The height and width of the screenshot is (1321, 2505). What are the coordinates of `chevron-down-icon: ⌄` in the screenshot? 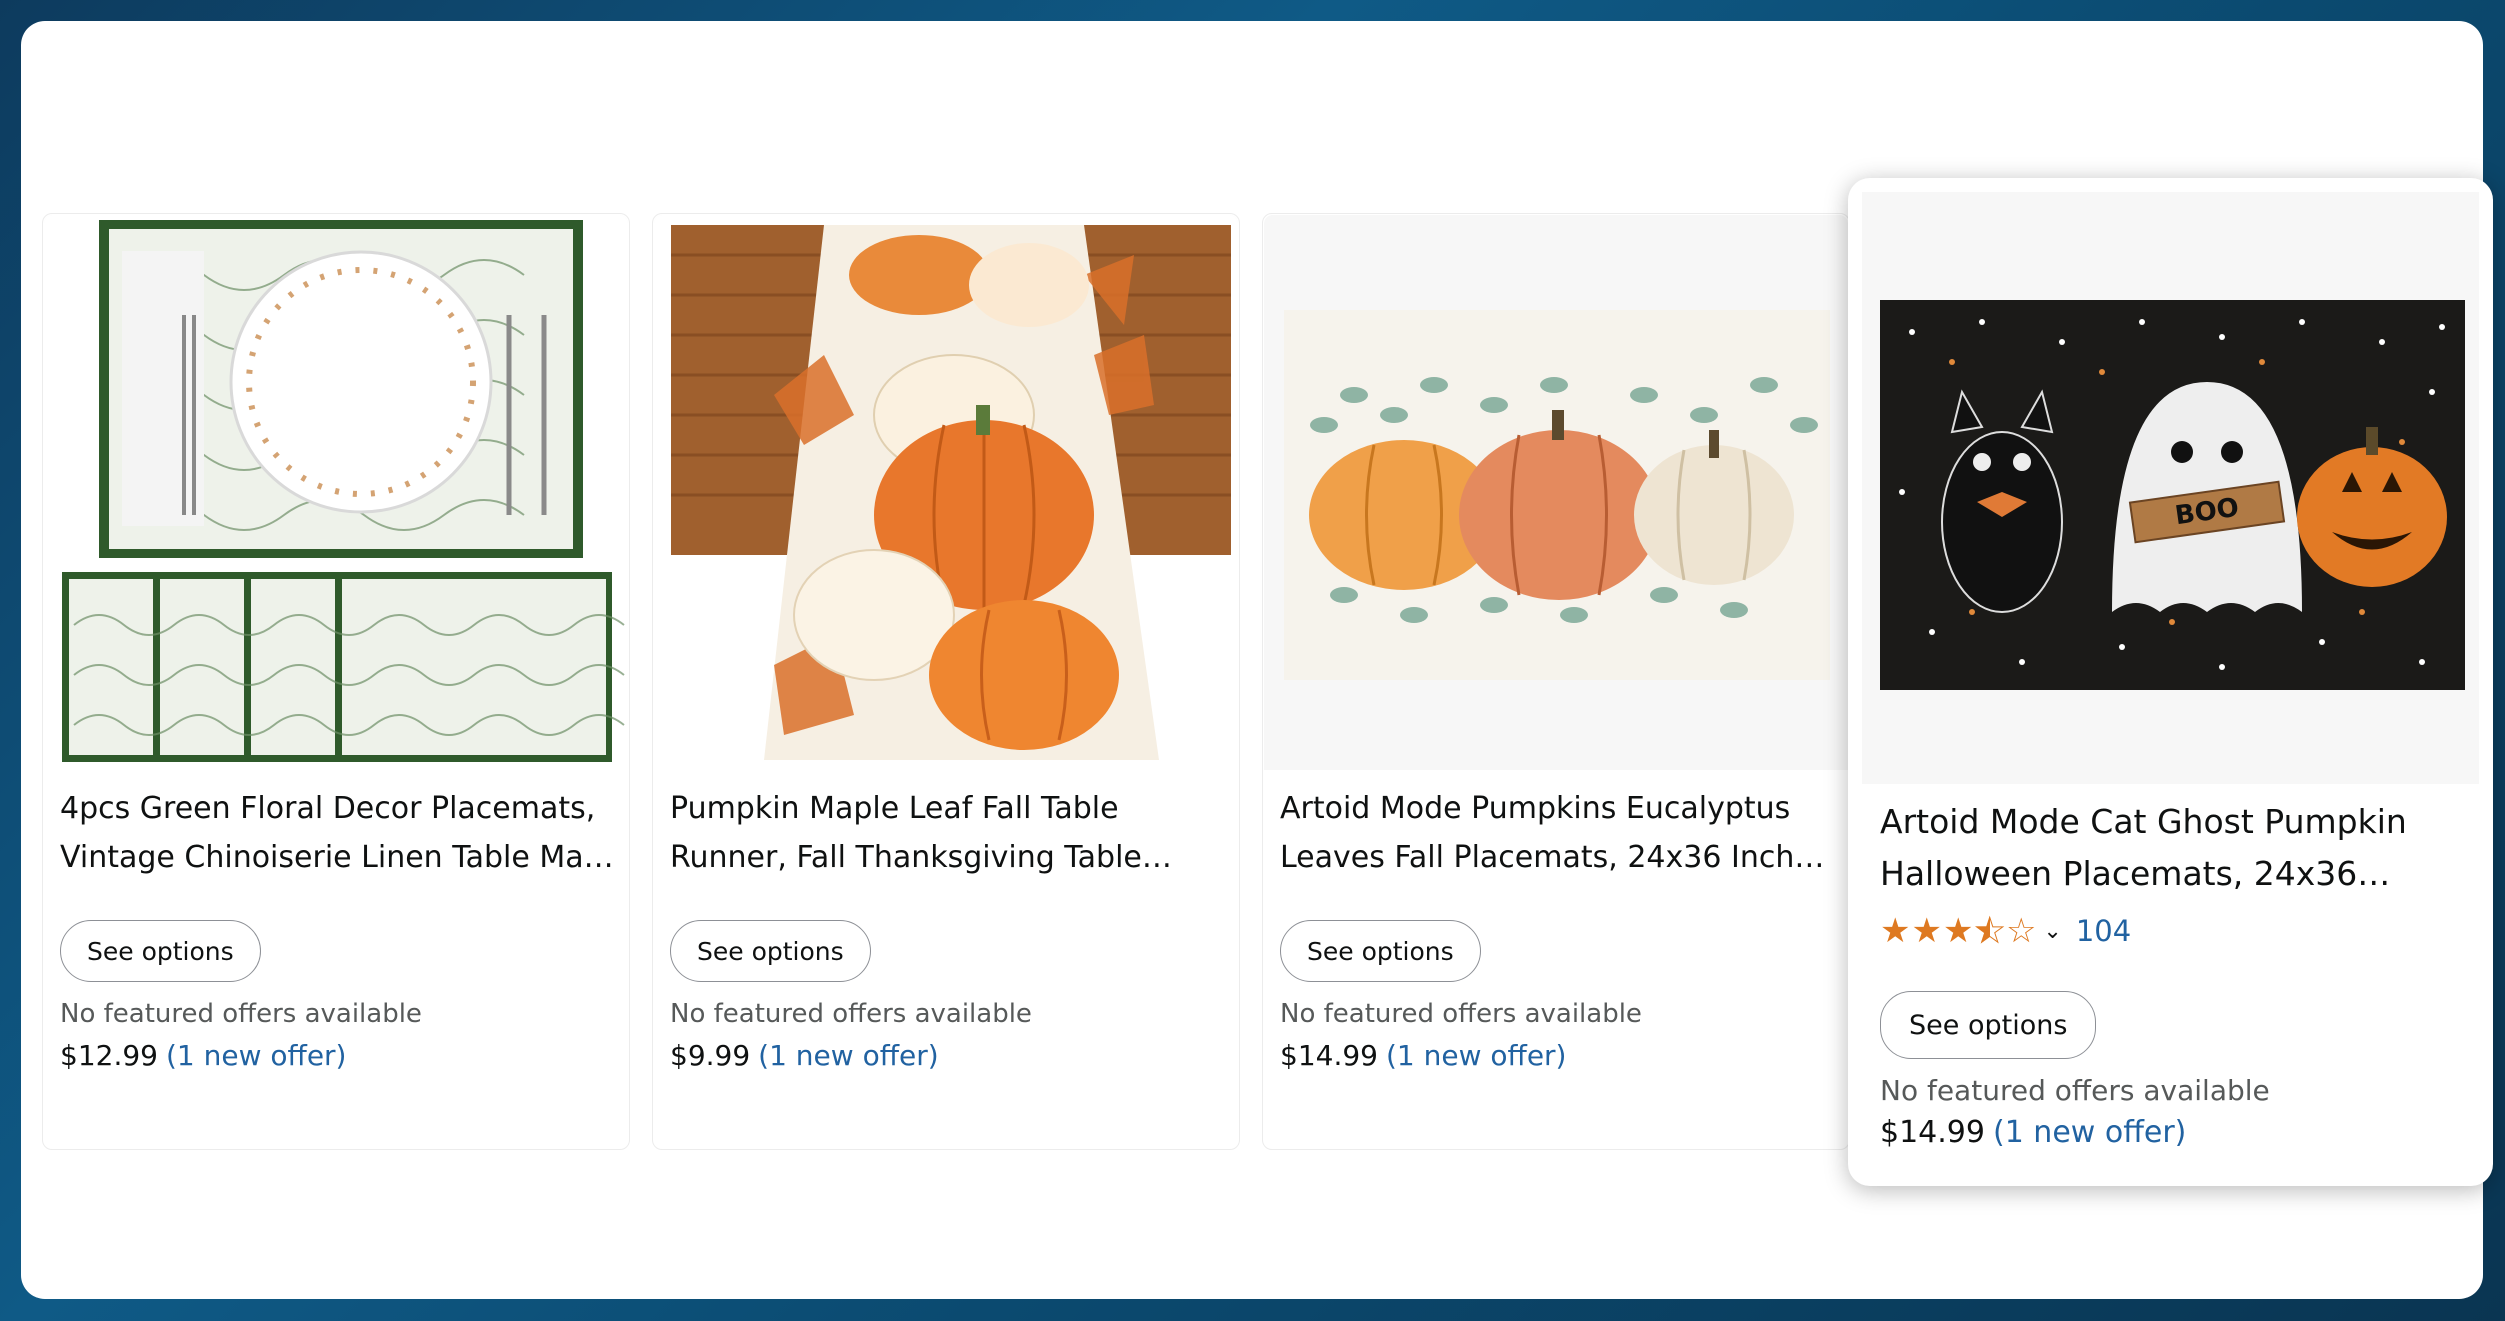 It's located at (2052, 931).